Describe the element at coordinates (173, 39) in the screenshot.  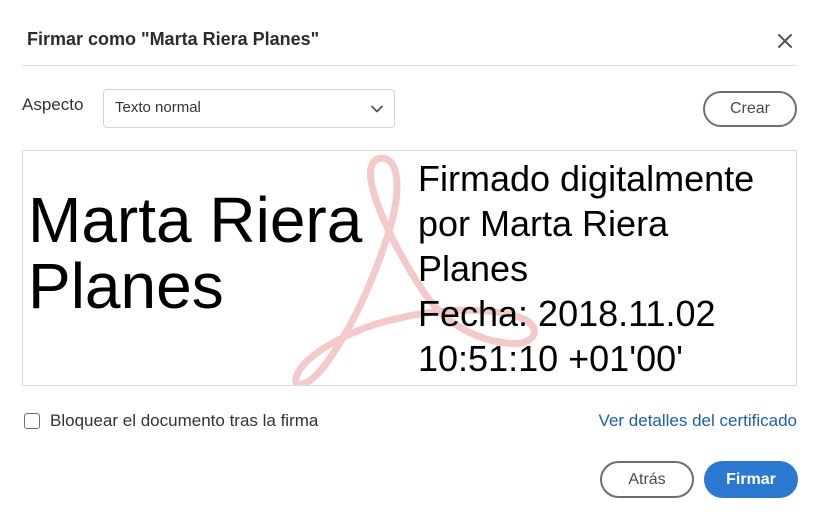
I see `dialog-title: Firmar como "Marta Riera Planes"` at that location.